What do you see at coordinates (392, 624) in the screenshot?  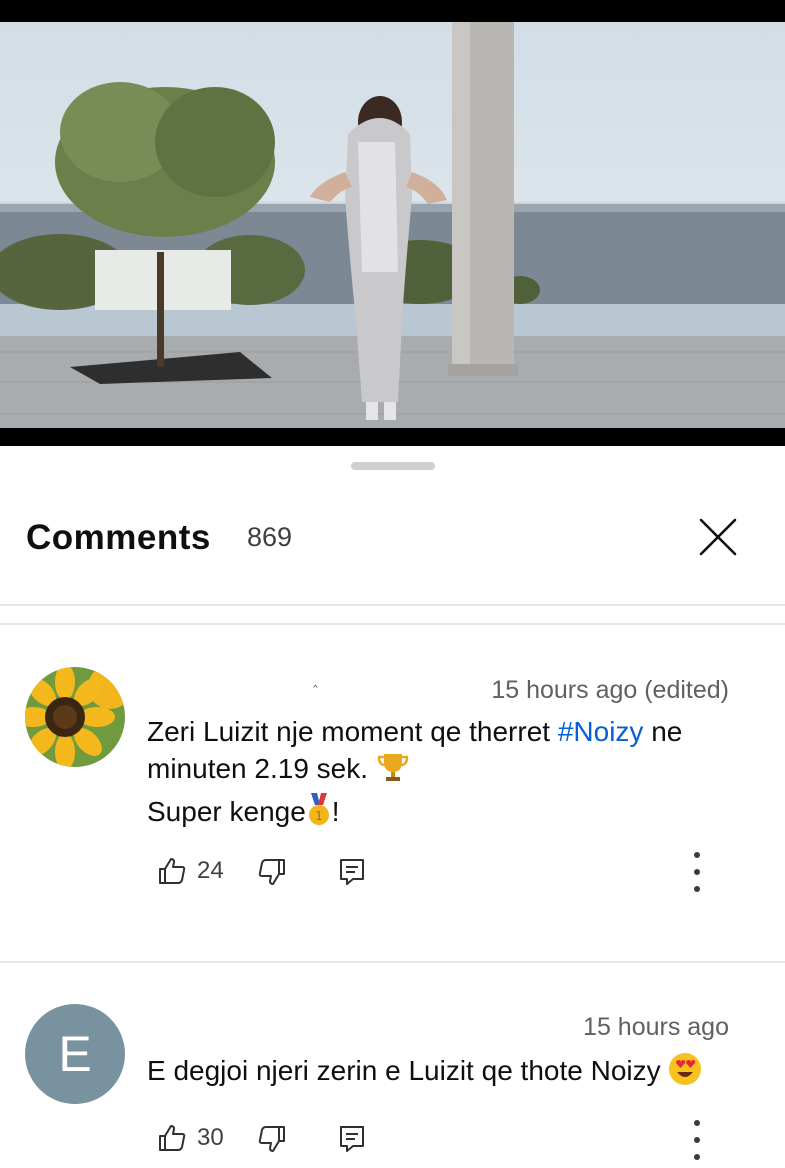 I see `header-divider-secondary` at bounding box center [392, 624].